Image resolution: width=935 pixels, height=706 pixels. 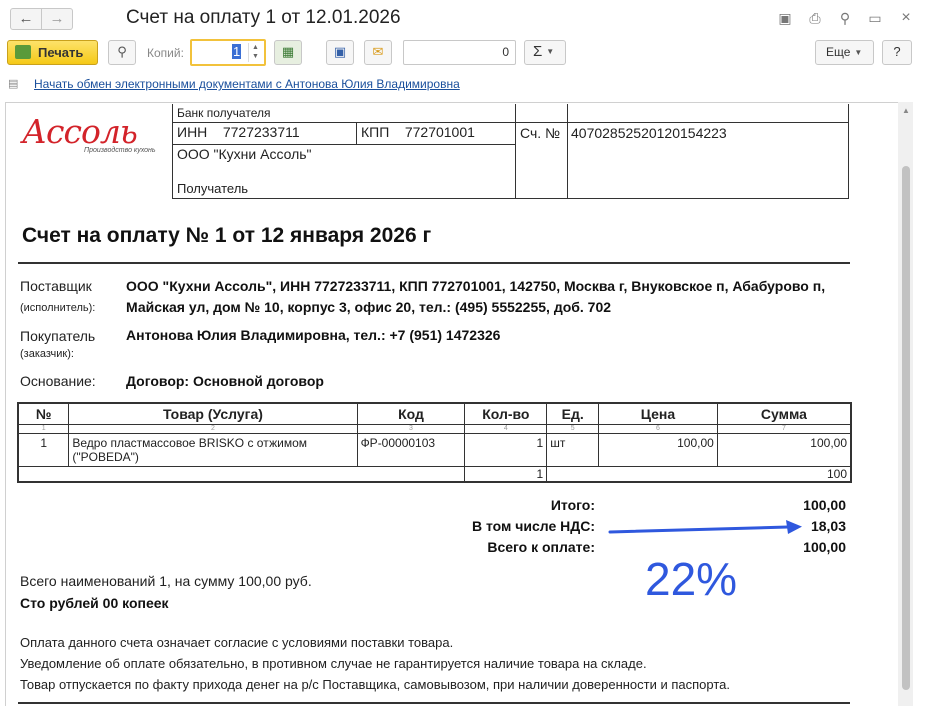 I want to click on column-header: Код, so click(x=411, y=413).